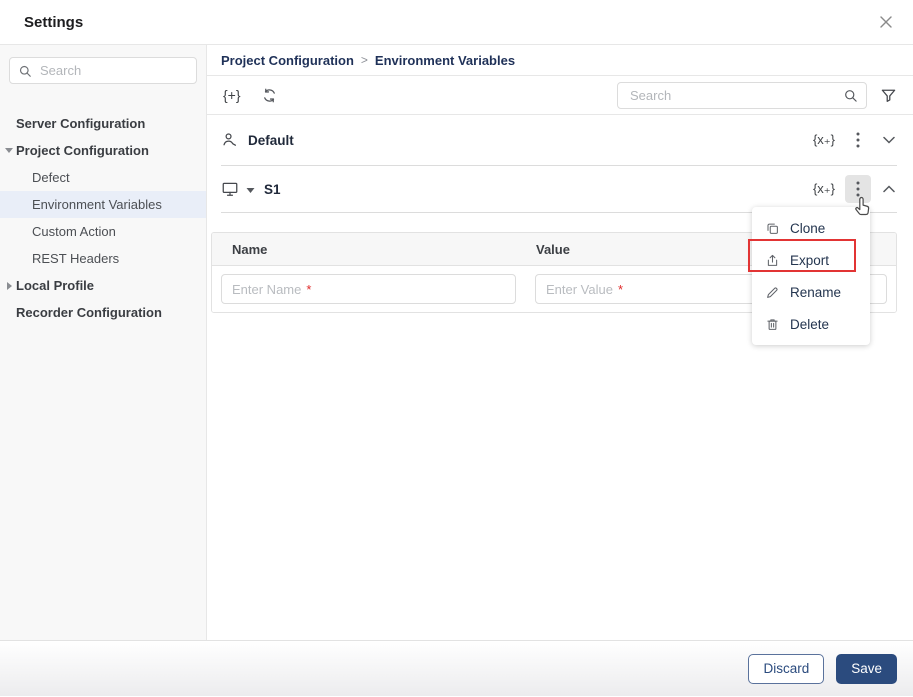 Image resolution: width=913 pixels, height=697 pixels. I want to click on sidebar-item-recorder-configuration: Recorder Configuration, so click(103, 312).